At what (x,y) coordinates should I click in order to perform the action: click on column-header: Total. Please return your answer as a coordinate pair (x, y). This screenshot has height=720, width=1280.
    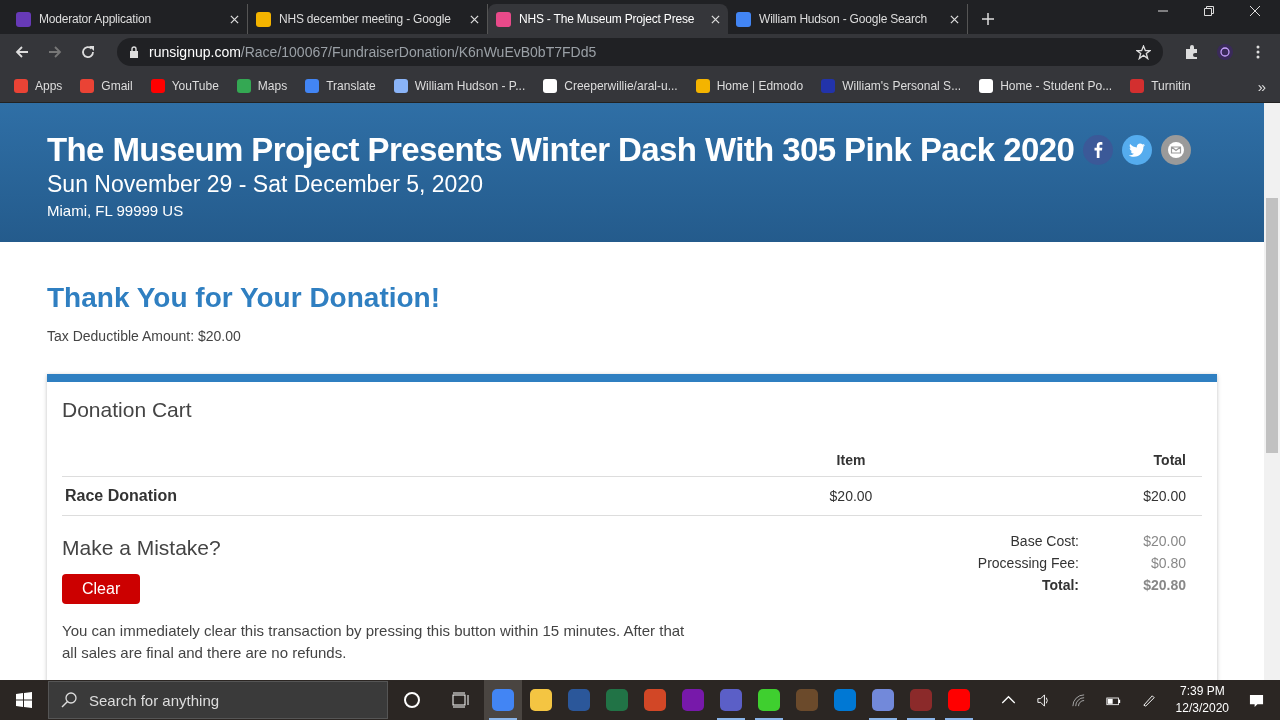
    Looking at the image, I should click on (1169, 460).